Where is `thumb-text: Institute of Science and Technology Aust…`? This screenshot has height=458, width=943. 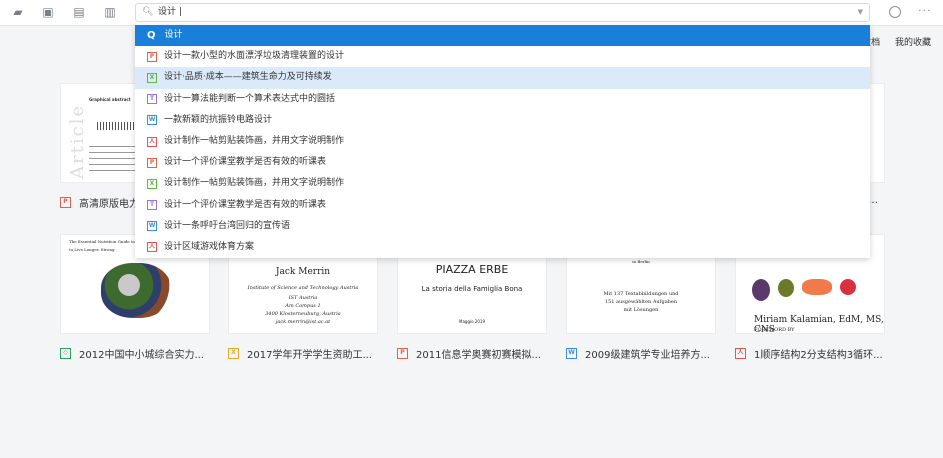
thumb-text: Institute of Science and Technology Aust… is located at coordinates (303, 288).